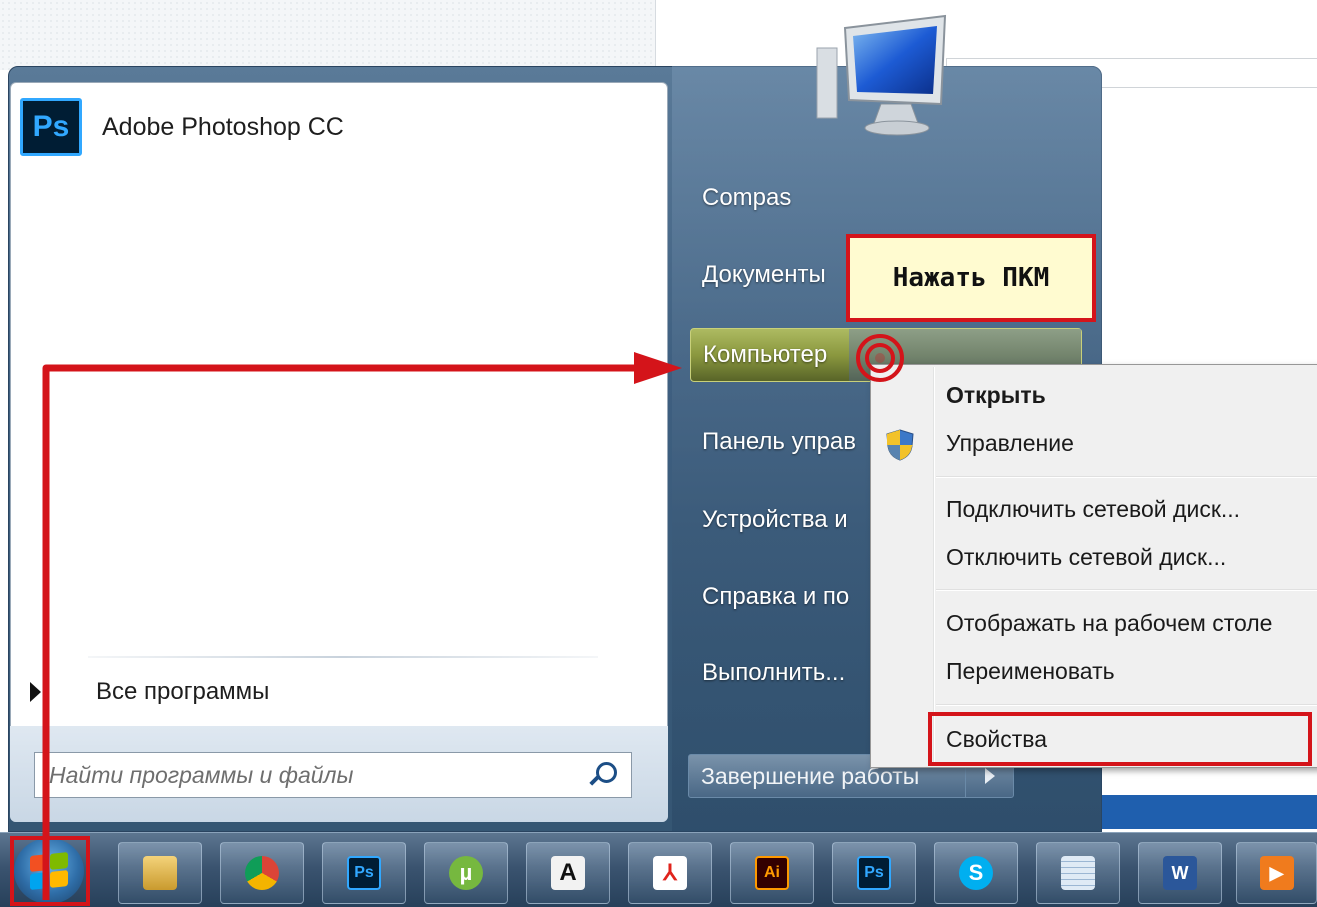 The image size is (1317, 907). What do you see at coordinates (747, 197) in the screenshot?
I see `right-pane-item-label: Compas` at bounding box center [747, 197].